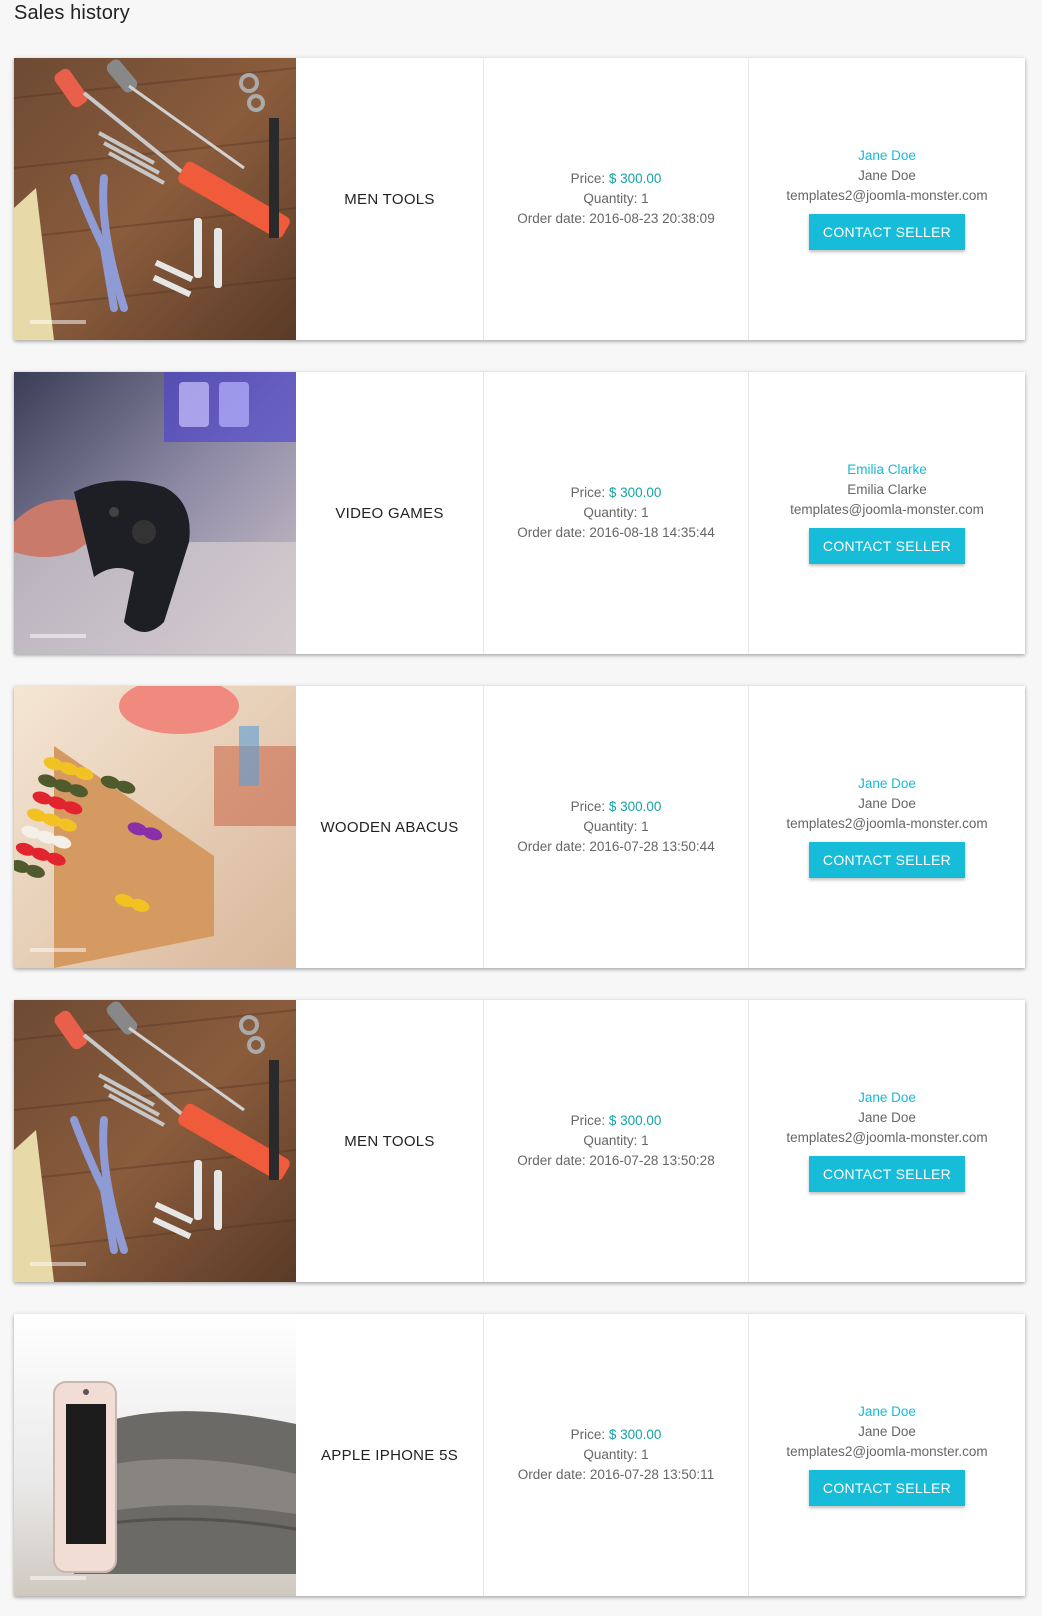 Image resolution: width=1042 pixels, height=1616 pixels. I want to click on product-title: APPLE IPHONE 5S, so click(389, 1455).